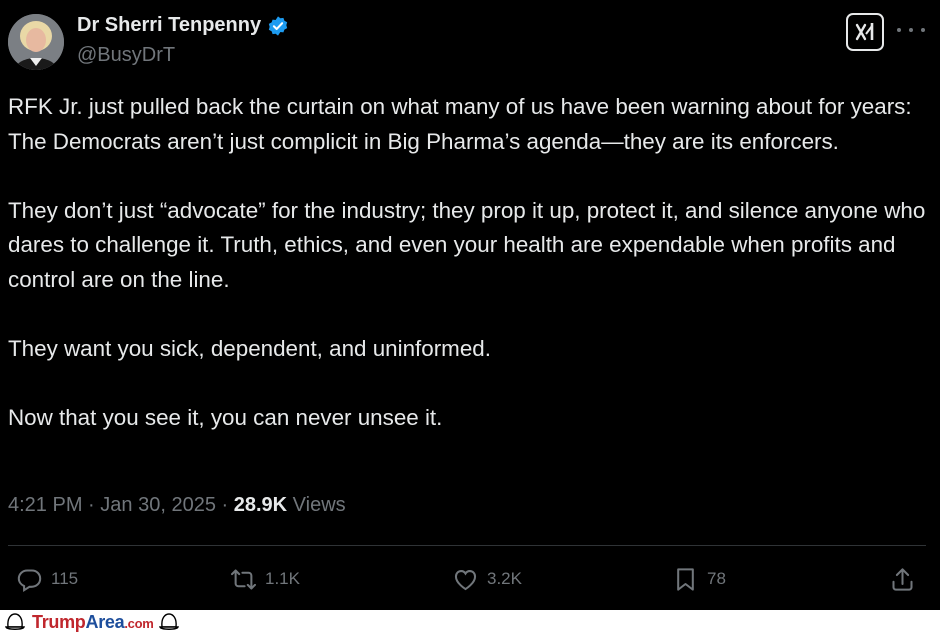 The image size is (940, 634). Describe the element at coordinates (260, 505) in the screenshot. I see `views-count: 28.9K` at that location.